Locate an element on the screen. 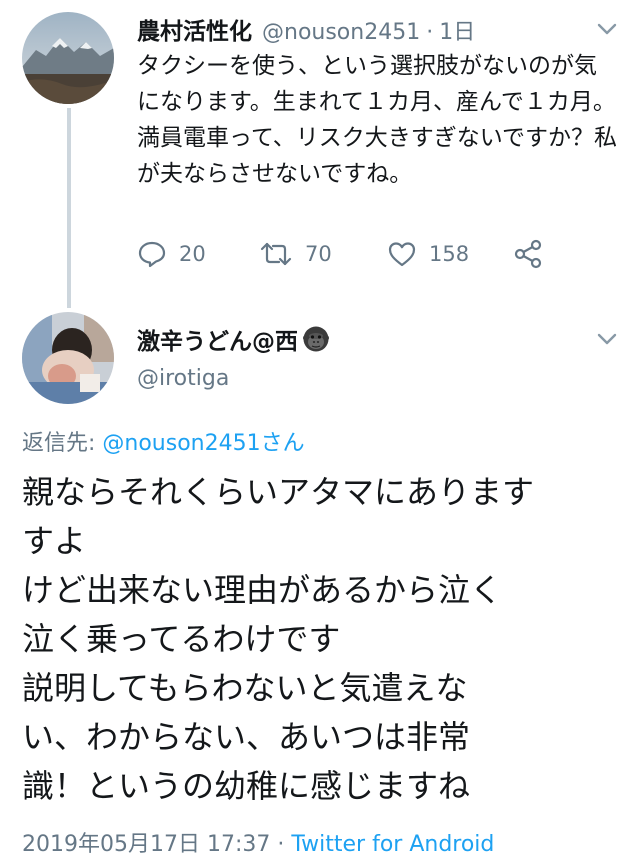 This screenshot has height=868, width=640. display-name-text: 激辛うどん@西 is located at coordinates (217, 342).